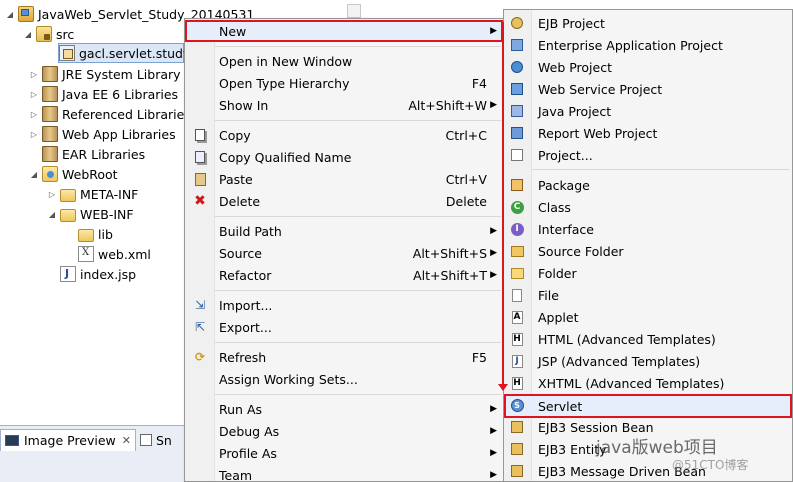 The image size is (793, 482). What do you see at coordinates (164, 440) in the screenshot?
I see `tab-label: Sn` at bounding box center [164, 440].